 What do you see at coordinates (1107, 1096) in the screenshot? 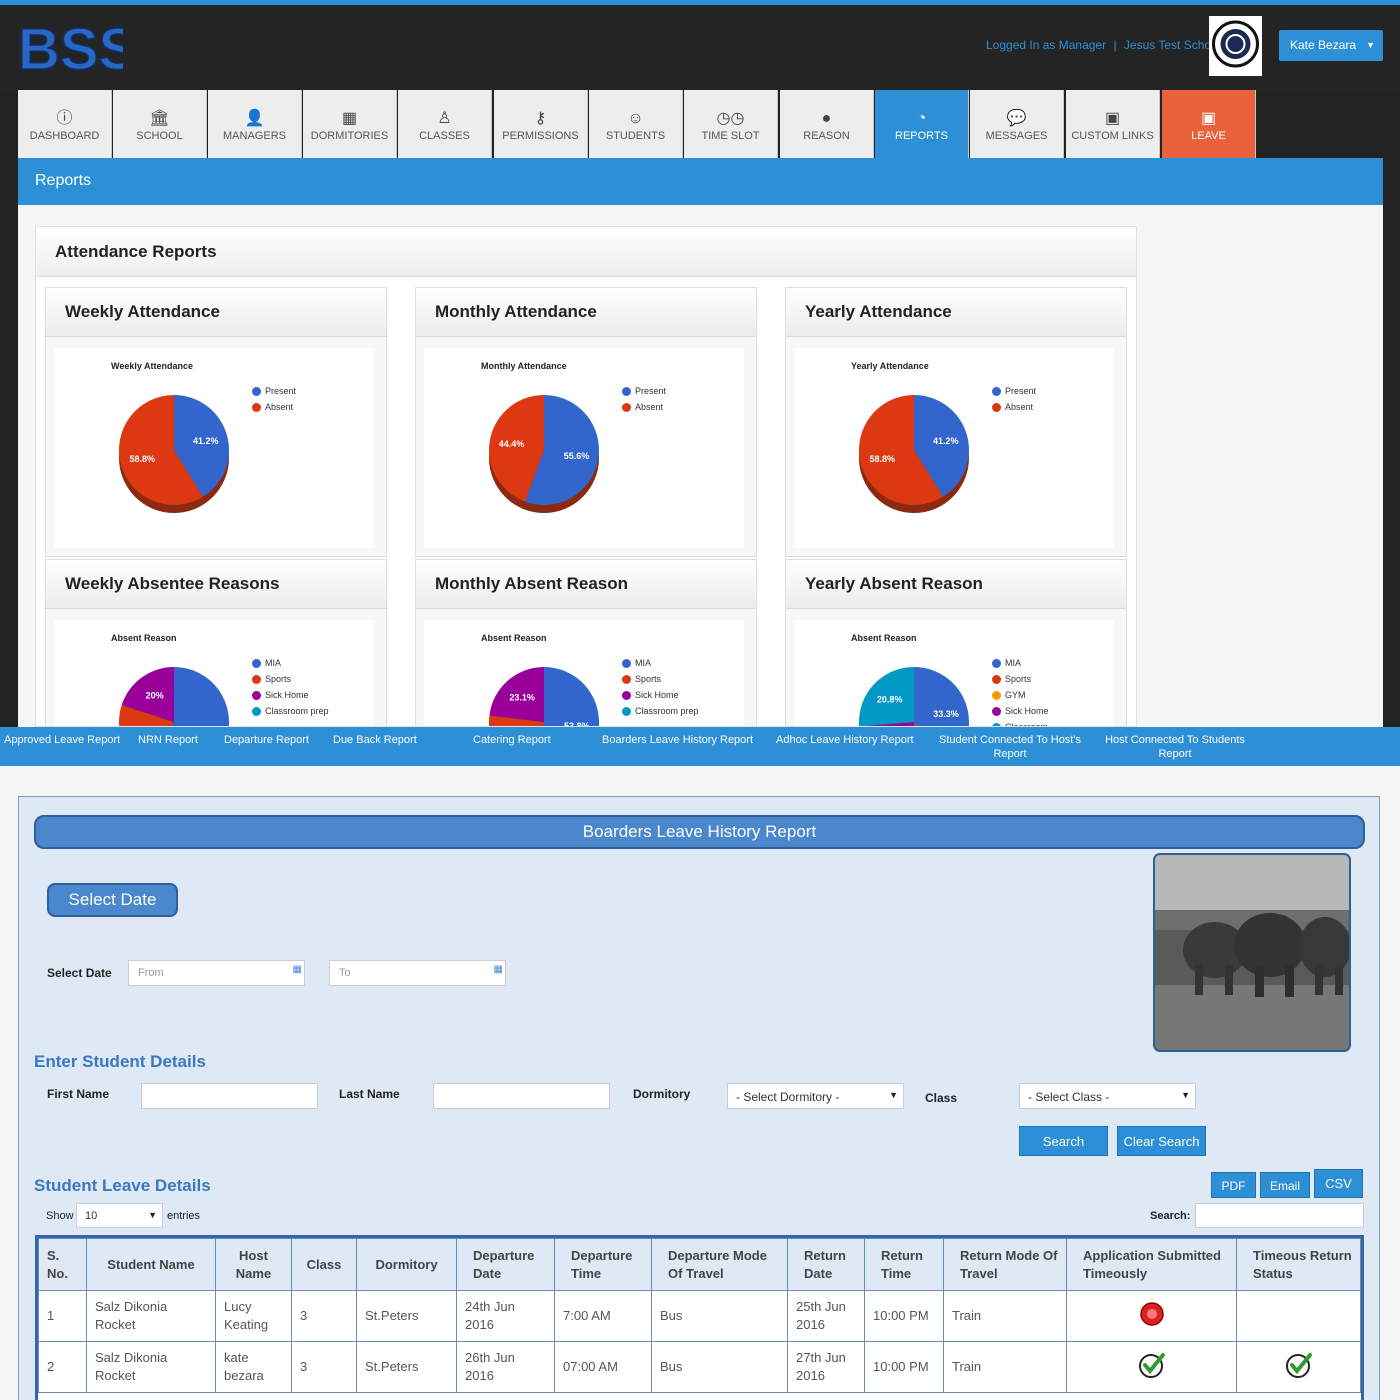
I see `class-select: - Select Class - ▼` at bounding box center [1107, 1096].